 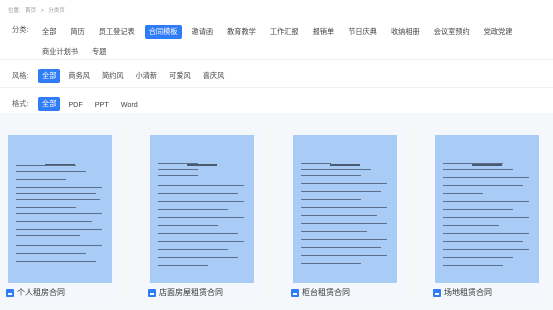 What do you see at coordinates (117, 32) in the screenshot?
I see `category-chip-employee-form: 员工登记表` at bounding box center [117, 32].